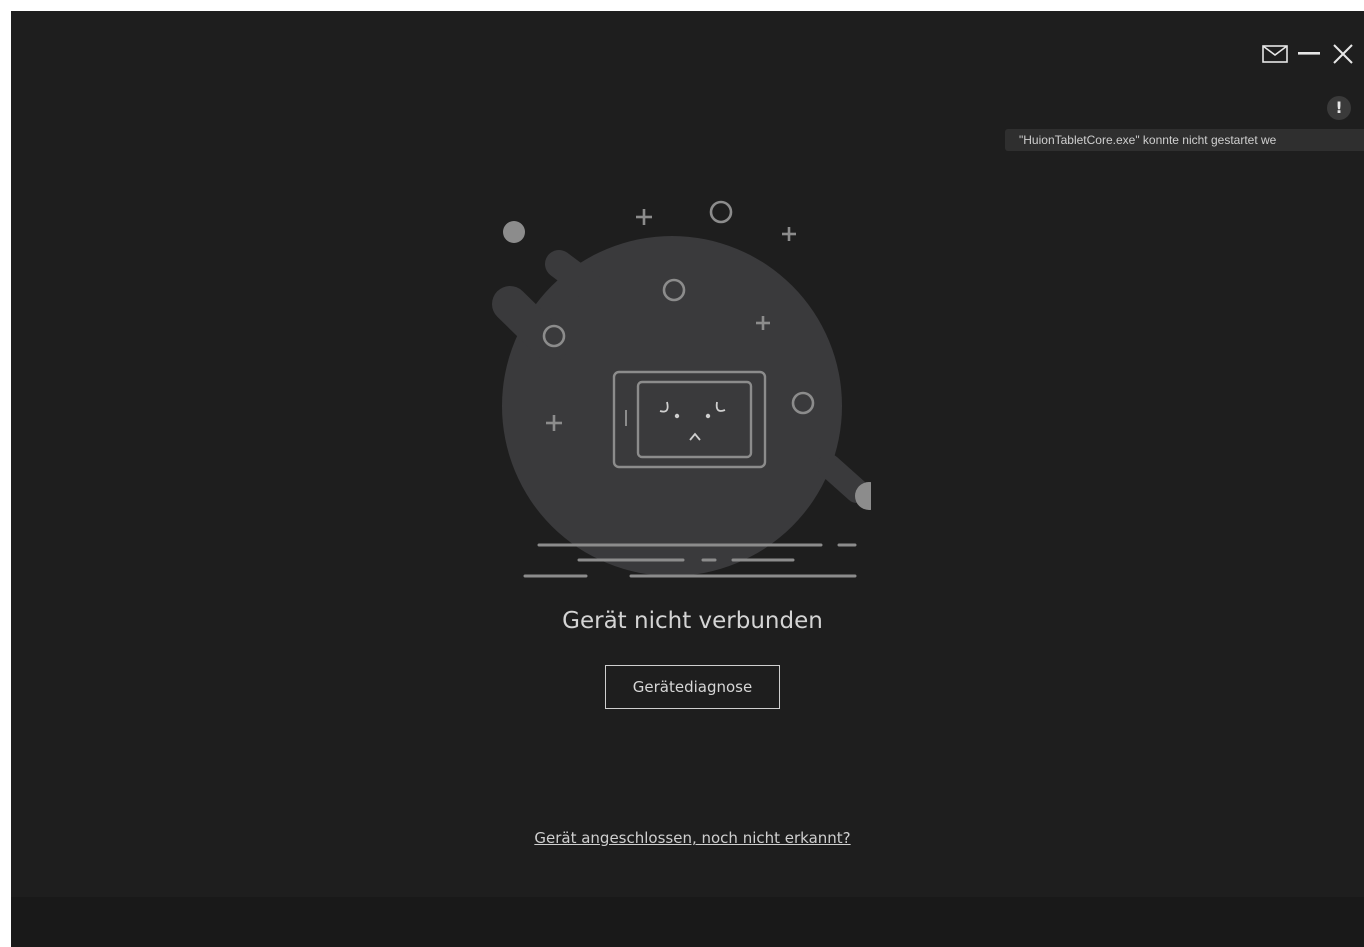  What do you see at coordinates (1339, 108) in the screenshot?
I see `warning-icon: !` at bounding box center [1339, 108].